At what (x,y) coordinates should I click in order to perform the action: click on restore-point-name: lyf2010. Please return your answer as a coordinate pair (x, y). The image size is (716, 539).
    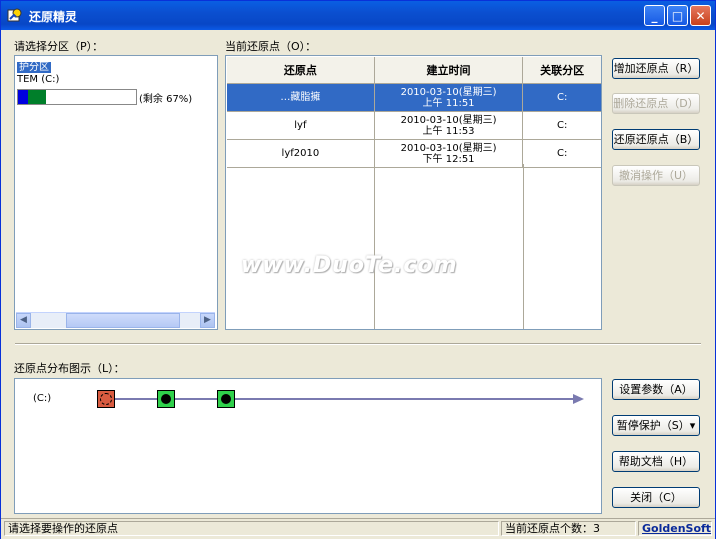
    Looking at the image, I should click on (301, 153).